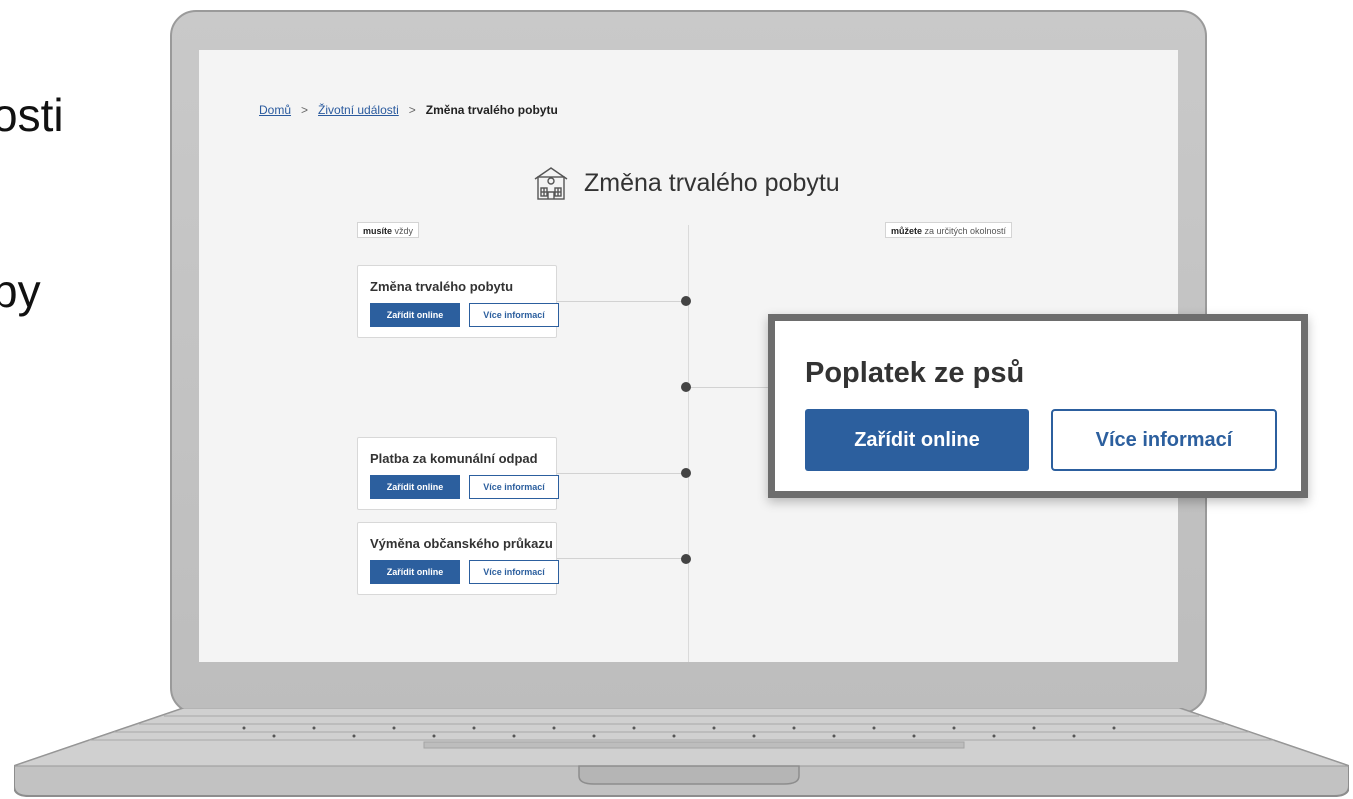 This screenshot has height=799, width=1353. Describe the element at coordinates (454, 458) in the screenshot. I see `service-card-title: Platba za komunální odpad` at that location.